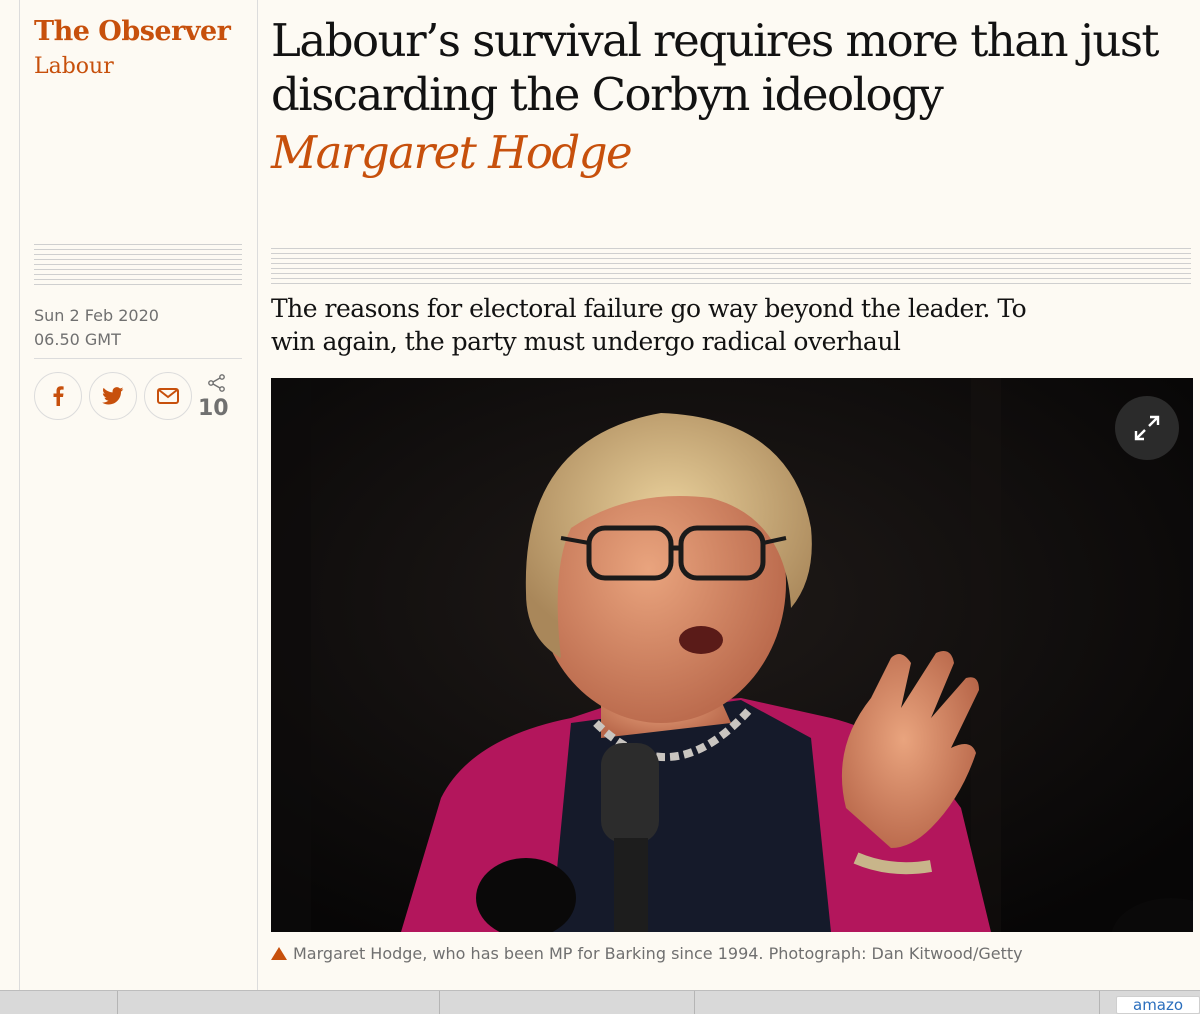 Image resolution: width=1200 pixels, height=1014 pixels. Describe the element at coordinates (19, 495) in the screenshot. I see `left-rule` at that location.